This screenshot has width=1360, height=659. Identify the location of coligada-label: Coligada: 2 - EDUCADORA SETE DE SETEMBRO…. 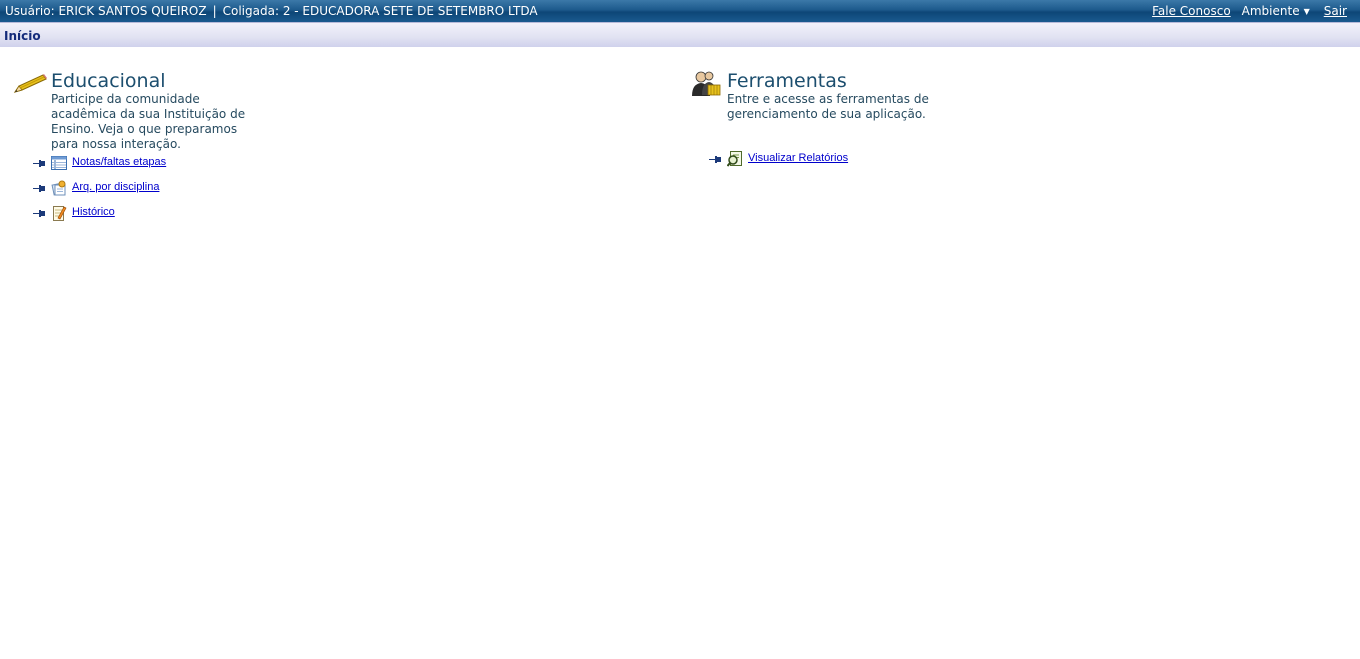
(380, 11).